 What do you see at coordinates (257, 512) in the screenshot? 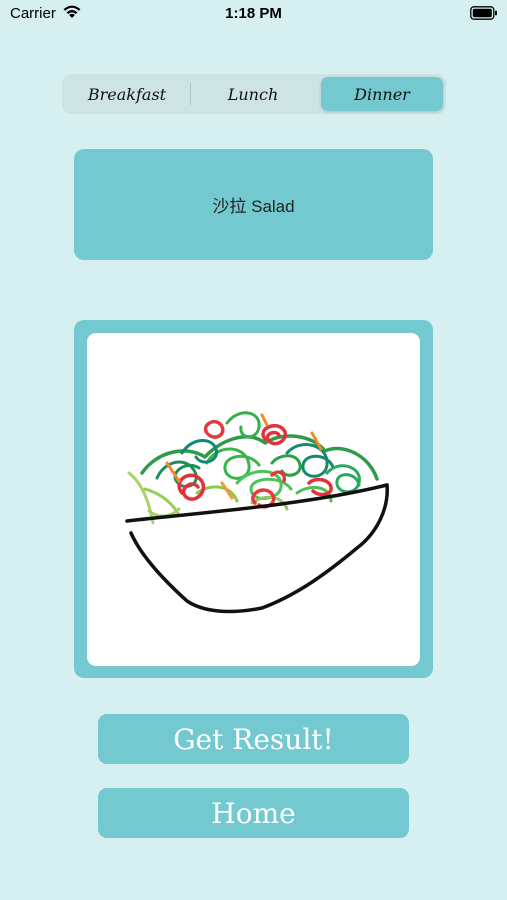
I see `salad-bowl-drawing` at bounding box center [257, 512].